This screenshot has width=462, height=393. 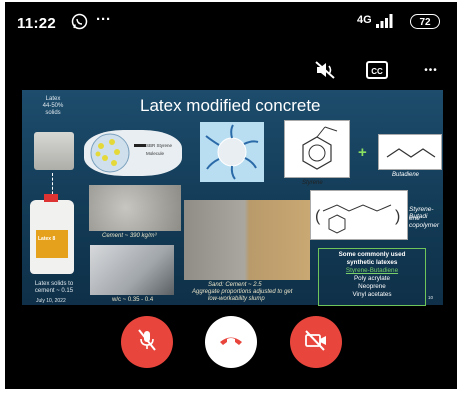 What do you see at coordinates (129, 236) in the screenshot?
I see `cement-caption: Cement ~ 390 kg/m³` at bounding box center [129, 236].